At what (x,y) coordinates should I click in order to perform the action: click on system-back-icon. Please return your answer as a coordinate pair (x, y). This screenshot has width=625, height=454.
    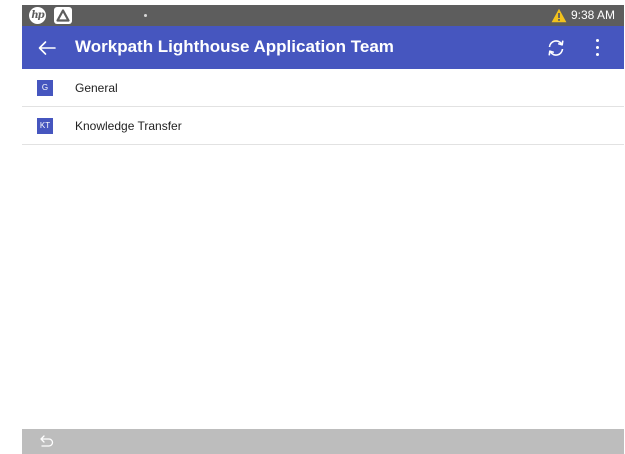
    Looking at the image, I should click on (47, 441).